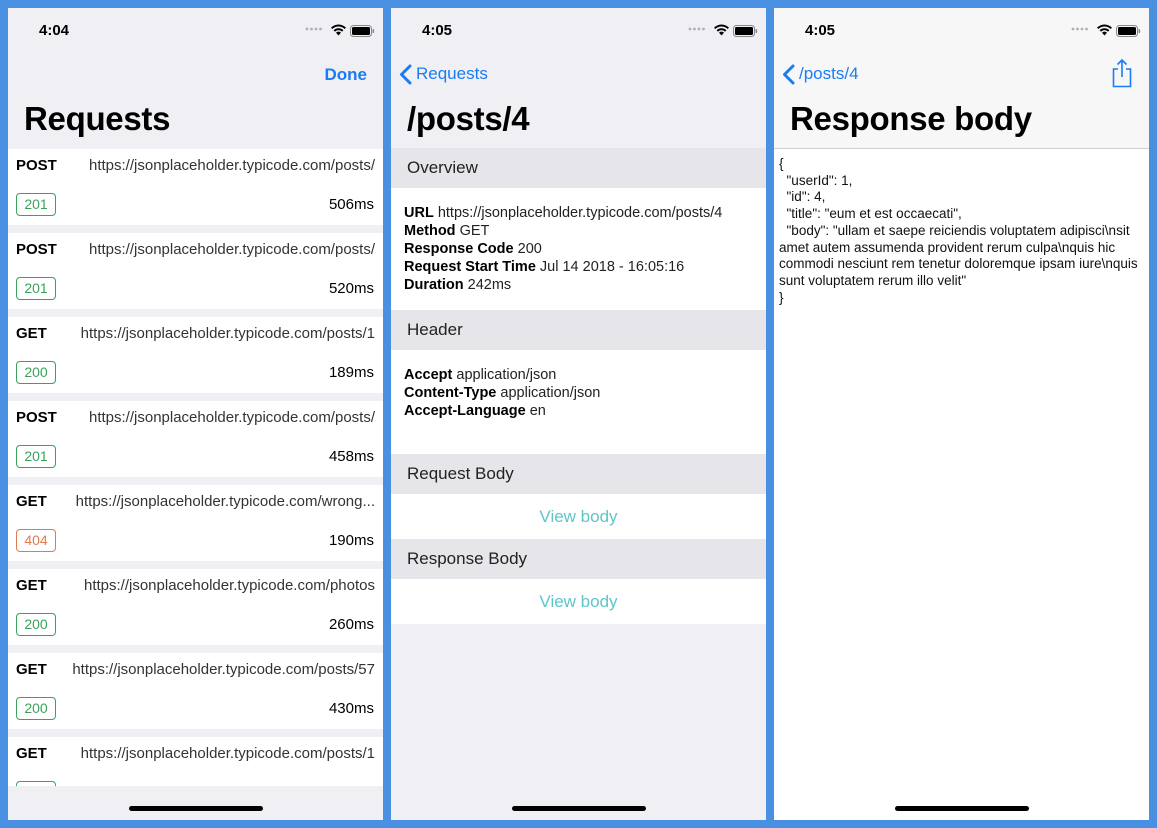  I want to click on header-value: en, so click(537, 411).